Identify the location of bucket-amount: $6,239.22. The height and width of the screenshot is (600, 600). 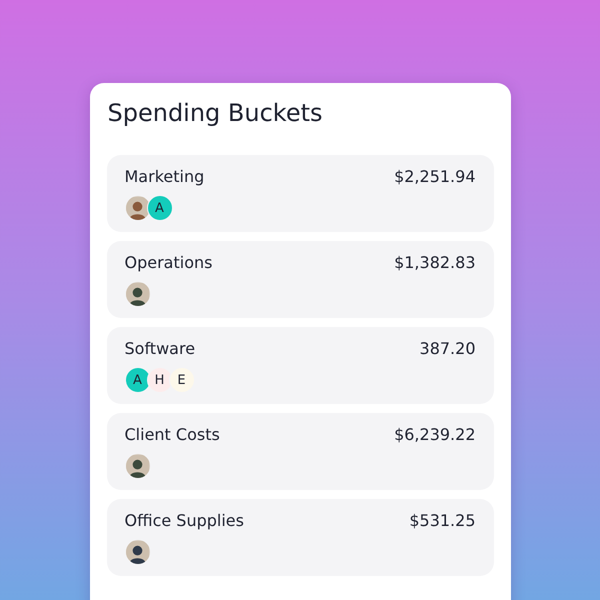
(435, 434).